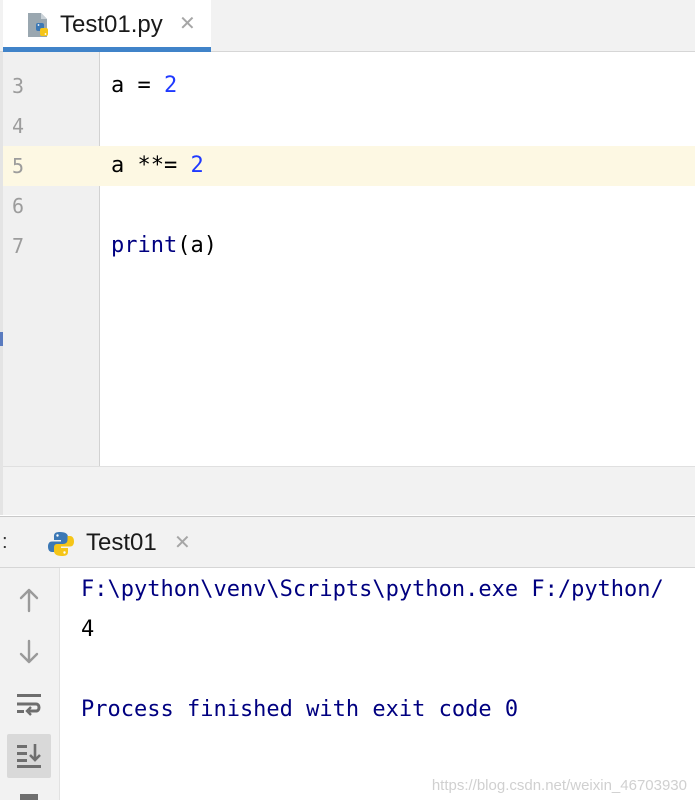  I want to click on line-number: 3, so click(18, 86).